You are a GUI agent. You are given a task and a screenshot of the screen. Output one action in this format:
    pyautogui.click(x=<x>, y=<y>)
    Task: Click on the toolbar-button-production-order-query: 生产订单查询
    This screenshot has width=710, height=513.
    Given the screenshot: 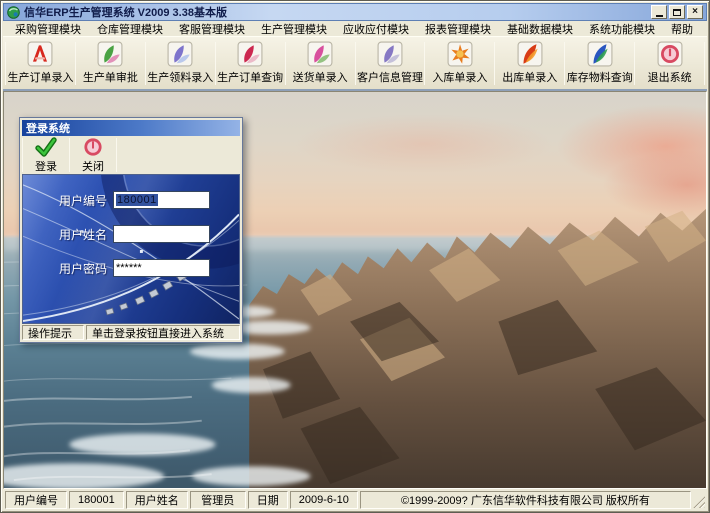 What is the action you would take?
    pyautogui.click(x=250, y=63)
    